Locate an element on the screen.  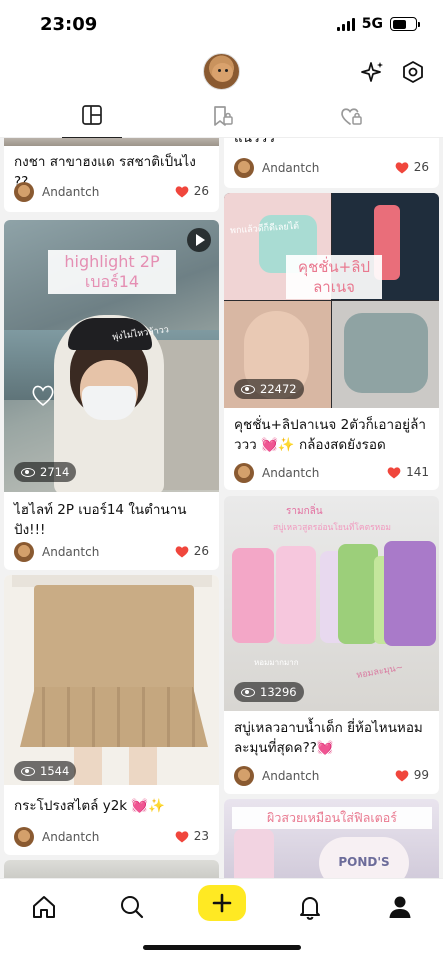
view-count: 1544 is located at coordinates (45, 771).